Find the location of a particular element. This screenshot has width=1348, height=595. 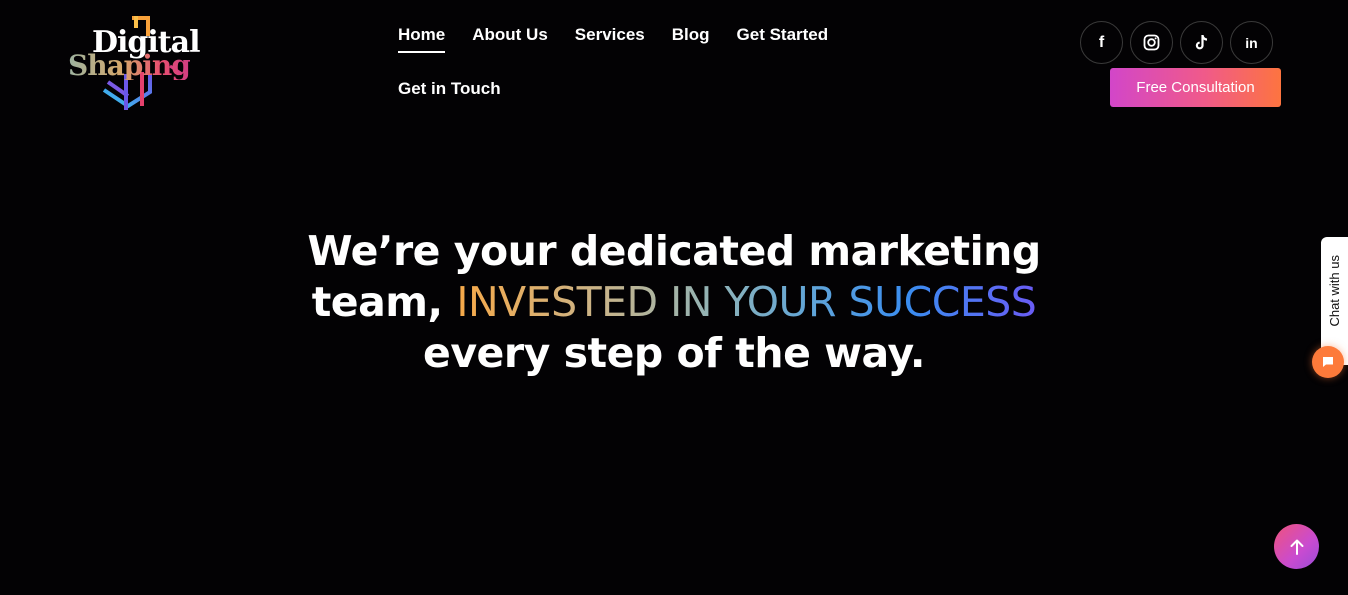

nav-item-get-in-touch: Get in Touch is located at coordinates (449, 89).